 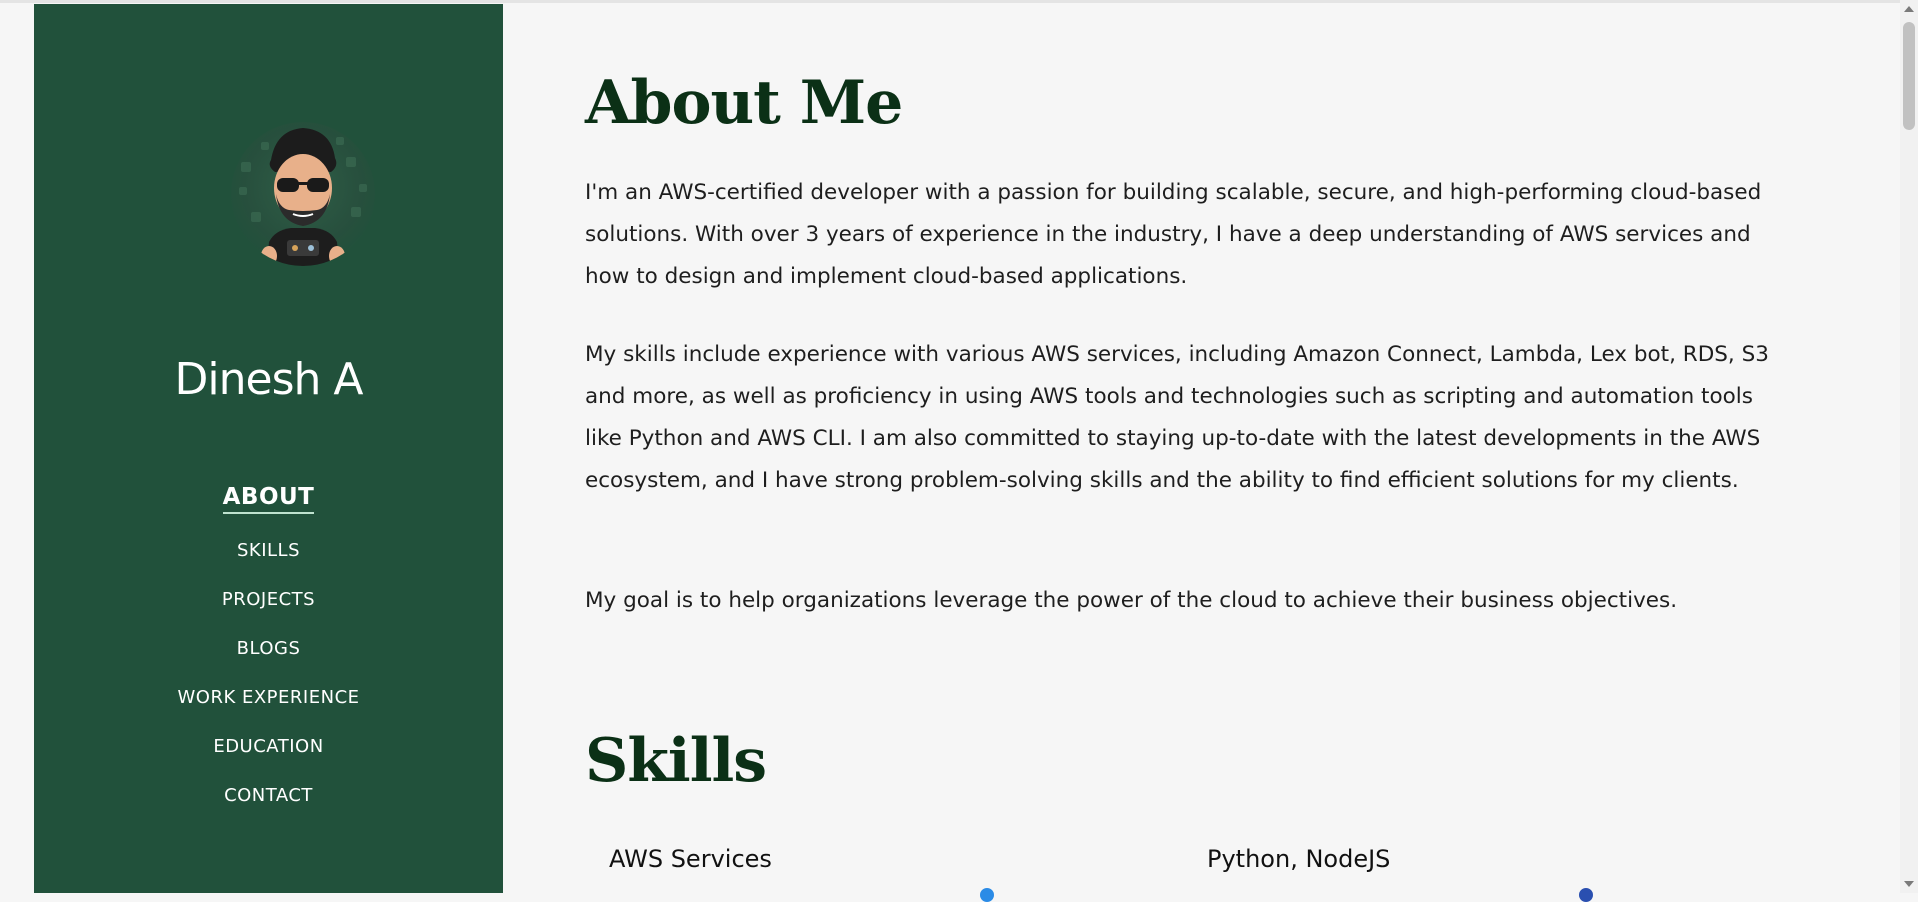 What do you see at coordinates (268, 795) in the screenshot?
I see `nav-link-contact: CONTACT` at bounding box center [268, 795].